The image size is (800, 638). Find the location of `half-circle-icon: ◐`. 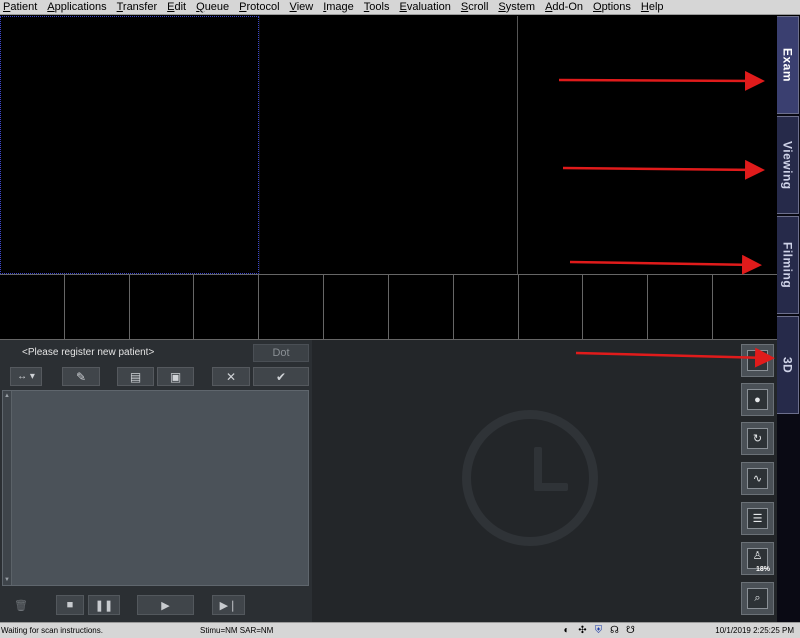

half-circle-icon: ◐ is located at coordinates (566, 630).